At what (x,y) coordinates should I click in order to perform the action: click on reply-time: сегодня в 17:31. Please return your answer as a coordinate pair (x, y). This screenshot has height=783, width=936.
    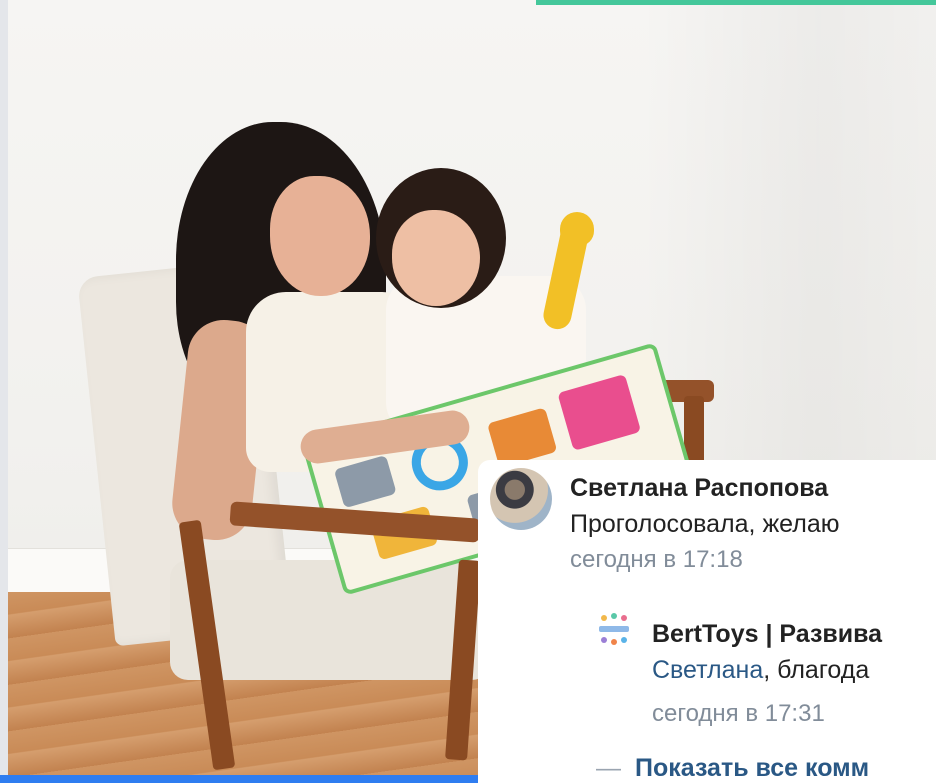
    Looking at the image, I should click on (738, 714).